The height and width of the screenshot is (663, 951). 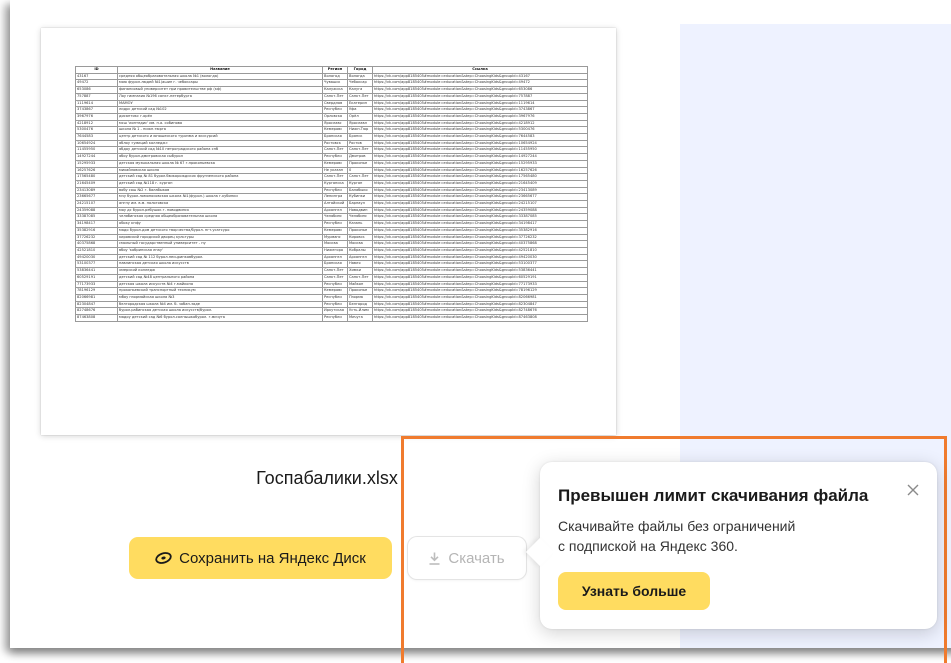 What do you see at coordinates (220, 284) in the screenshot?
I see `table-cell: детская школа искусств №4 г.майкопа` at bounding box center [220, 284].